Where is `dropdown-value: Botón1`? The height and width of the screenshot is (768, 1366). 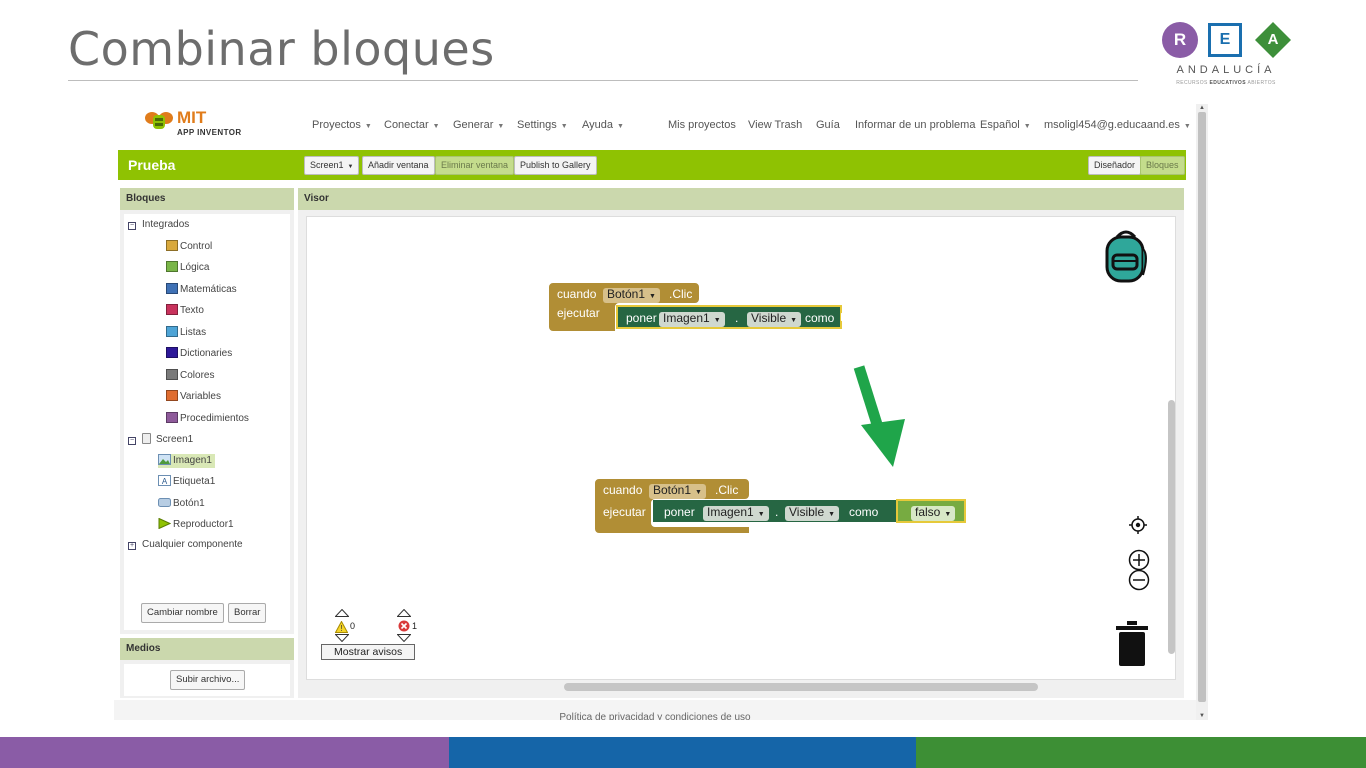 dropdown-value: Botón1 is located at coordinates (672, 490).